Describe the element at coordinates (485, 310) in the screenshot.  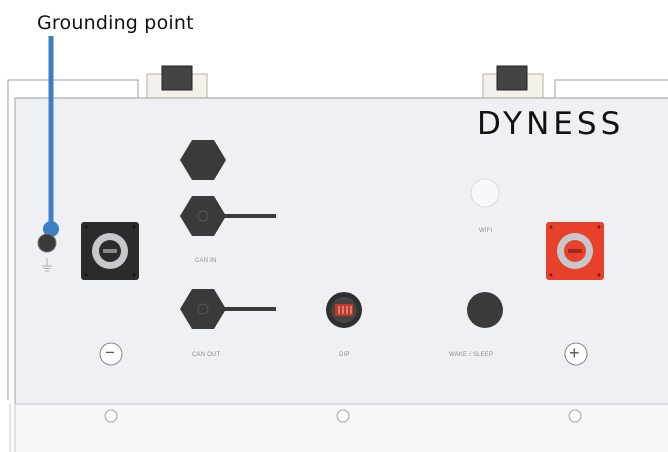
I see `wake-sleep-button` at that location.